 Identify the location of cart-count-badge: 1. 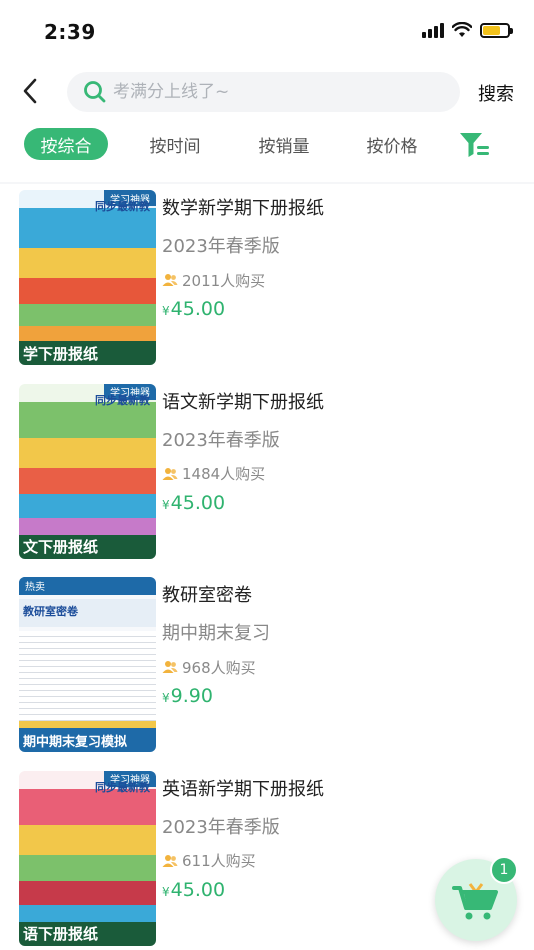
(504, 870).